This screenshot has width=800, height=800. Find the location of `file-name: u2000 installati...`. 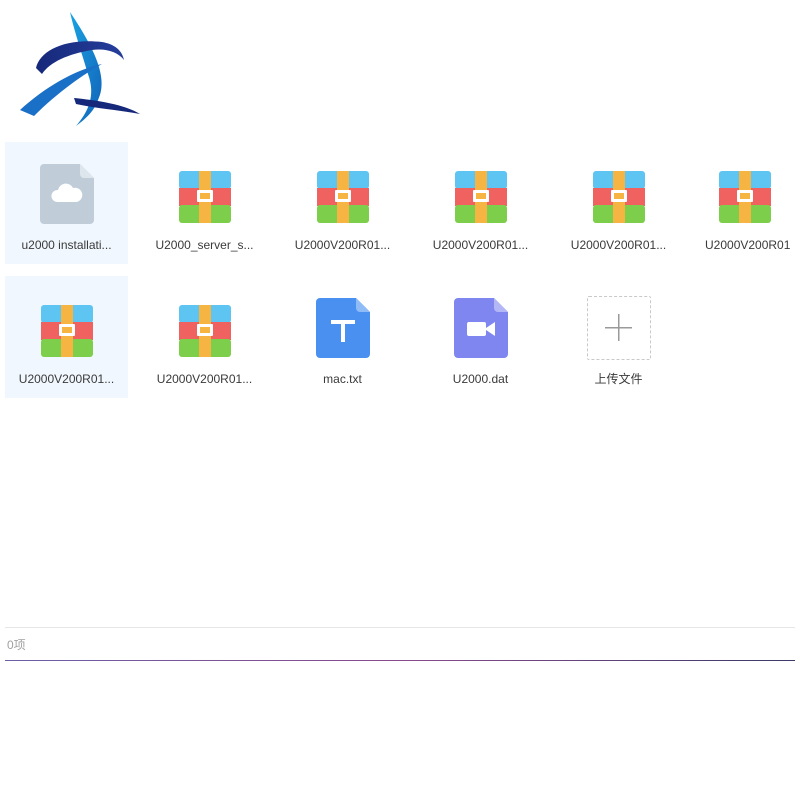

file-name: u2000 installati... is located at coordinates (66, 245).